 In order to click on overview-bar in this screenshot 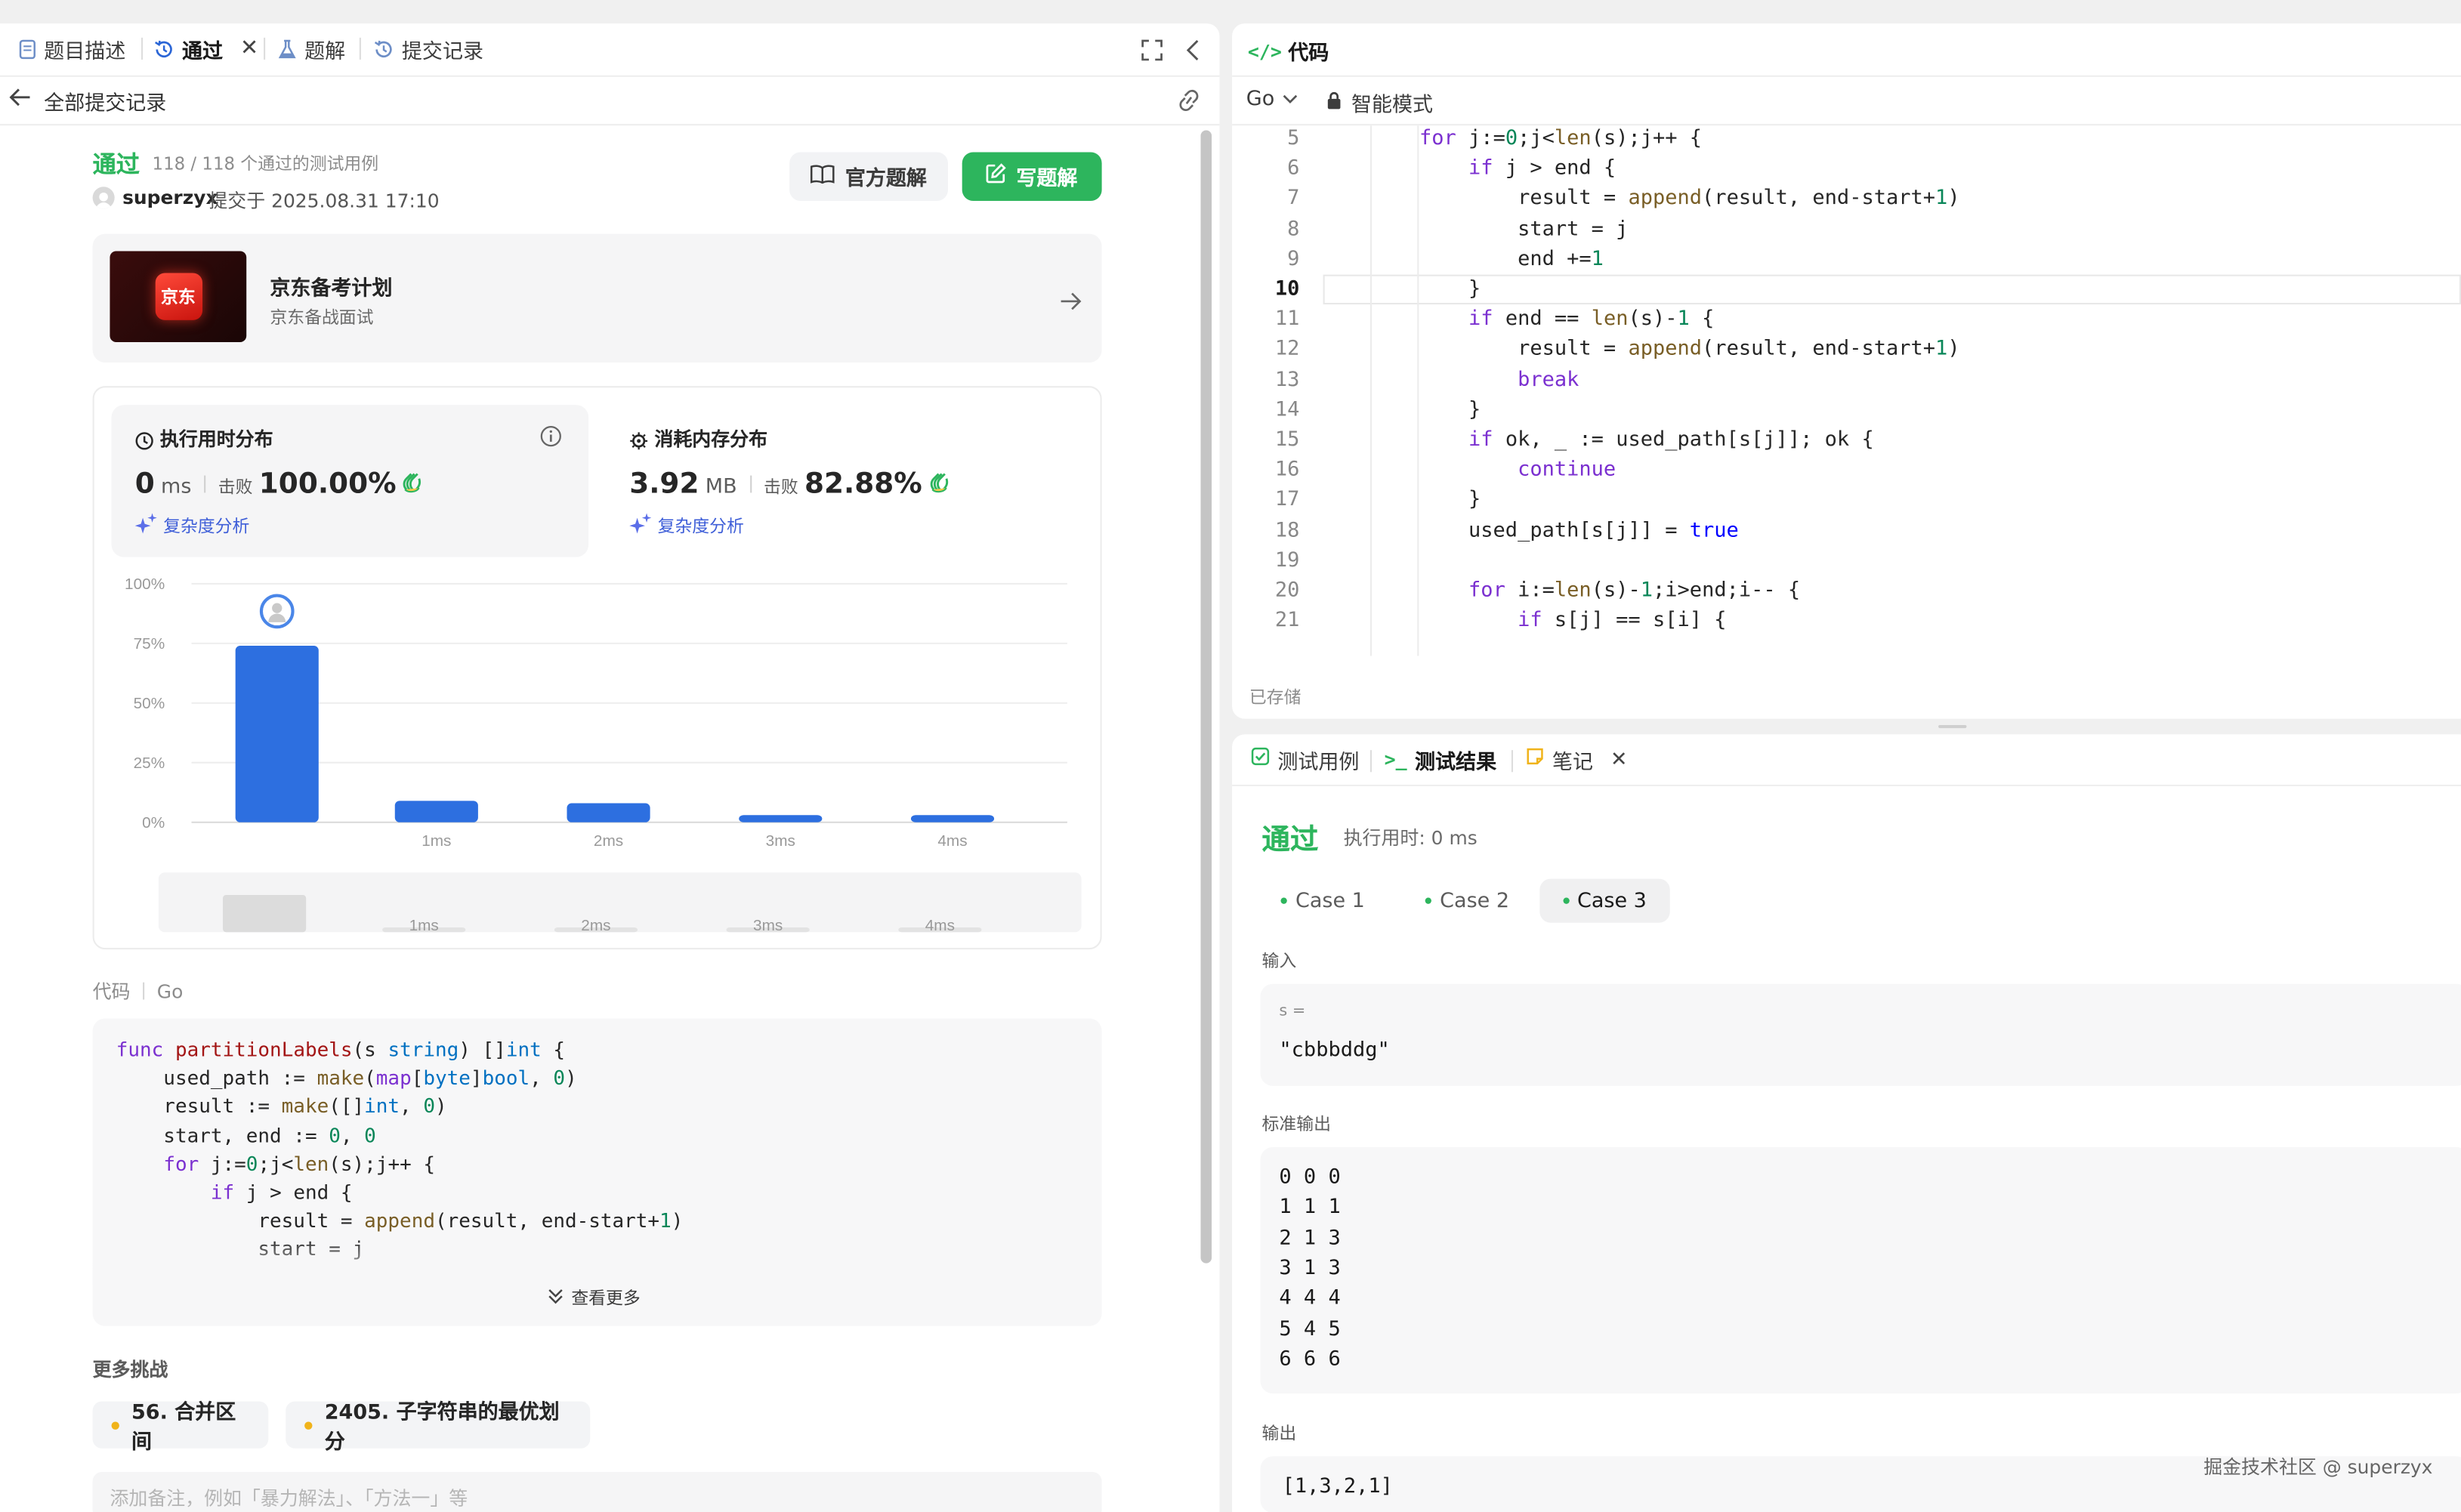, I will do `click(265, 914)`.